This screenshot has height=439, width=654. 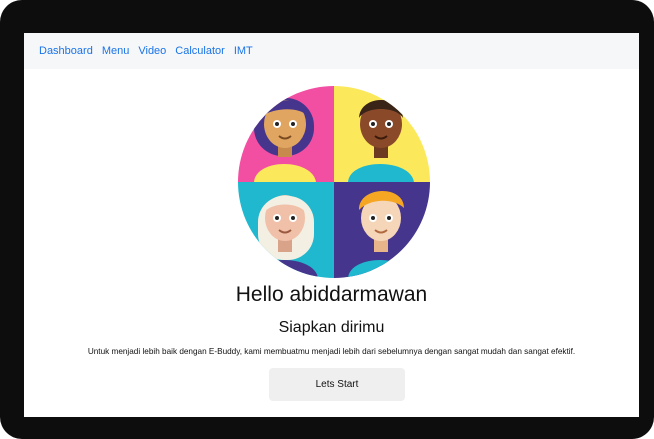 What do you see at coordinates (243, 51) in the screenshot?
I see `nav-link-imt: IMT` at bounding box center [243, 51].